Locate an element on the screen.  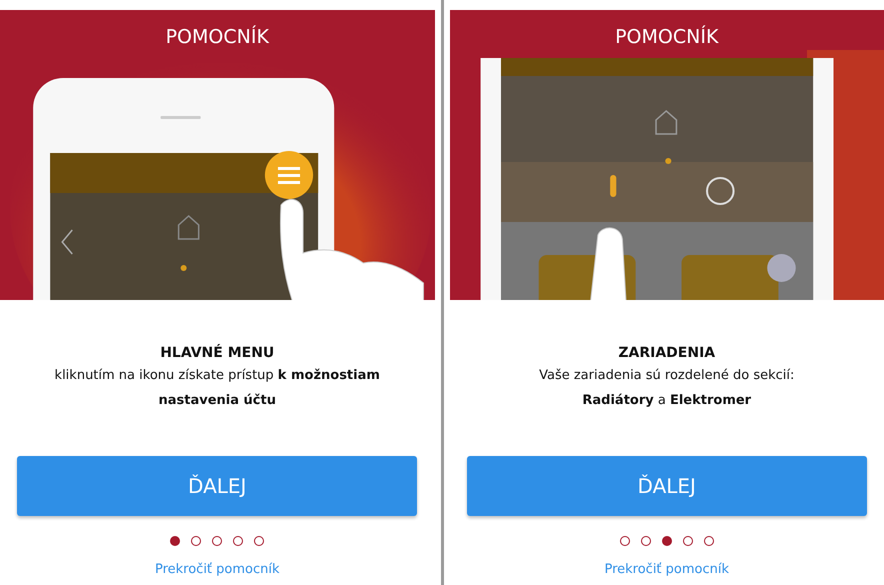
step-description: Vaše zariadenia sú rozdelené do sekcií: Radiátory a Elektromer is located at coordinates (666, 388).